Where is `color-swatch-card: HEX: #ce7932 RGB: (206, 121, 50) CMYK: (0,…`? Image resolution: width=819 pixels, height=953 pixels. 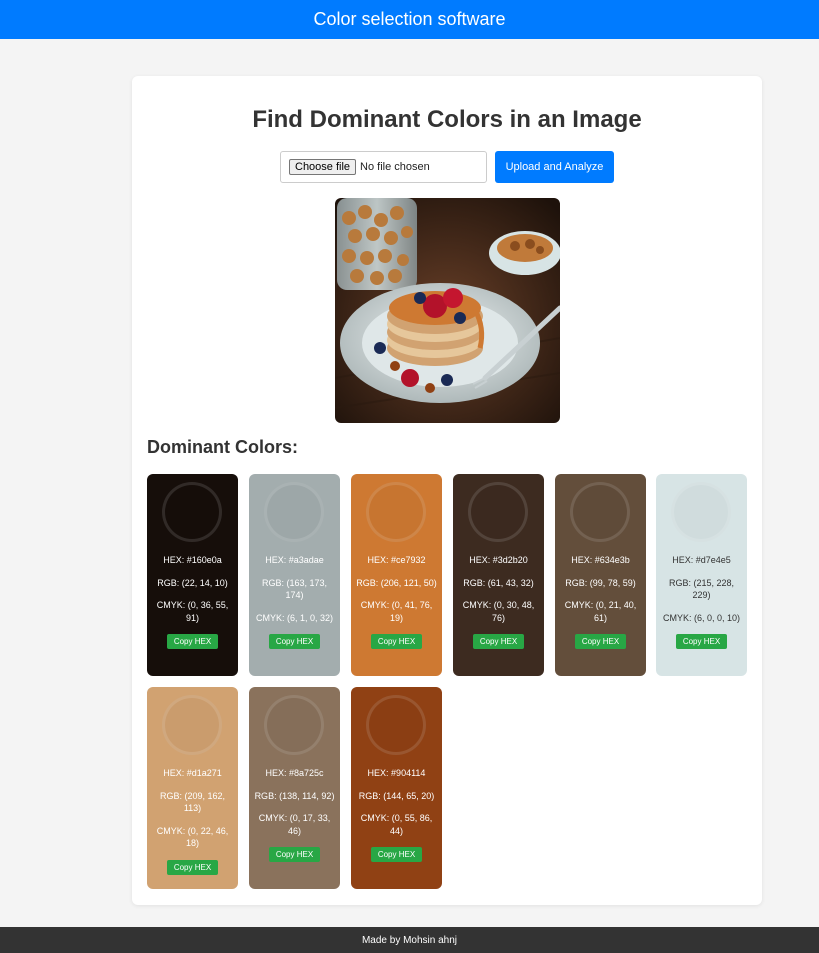
color-swatch-card: HEX: #ce7932 RGB: (206, 121, 50) CMYK: (0,… is located at coordinates (396, 575).